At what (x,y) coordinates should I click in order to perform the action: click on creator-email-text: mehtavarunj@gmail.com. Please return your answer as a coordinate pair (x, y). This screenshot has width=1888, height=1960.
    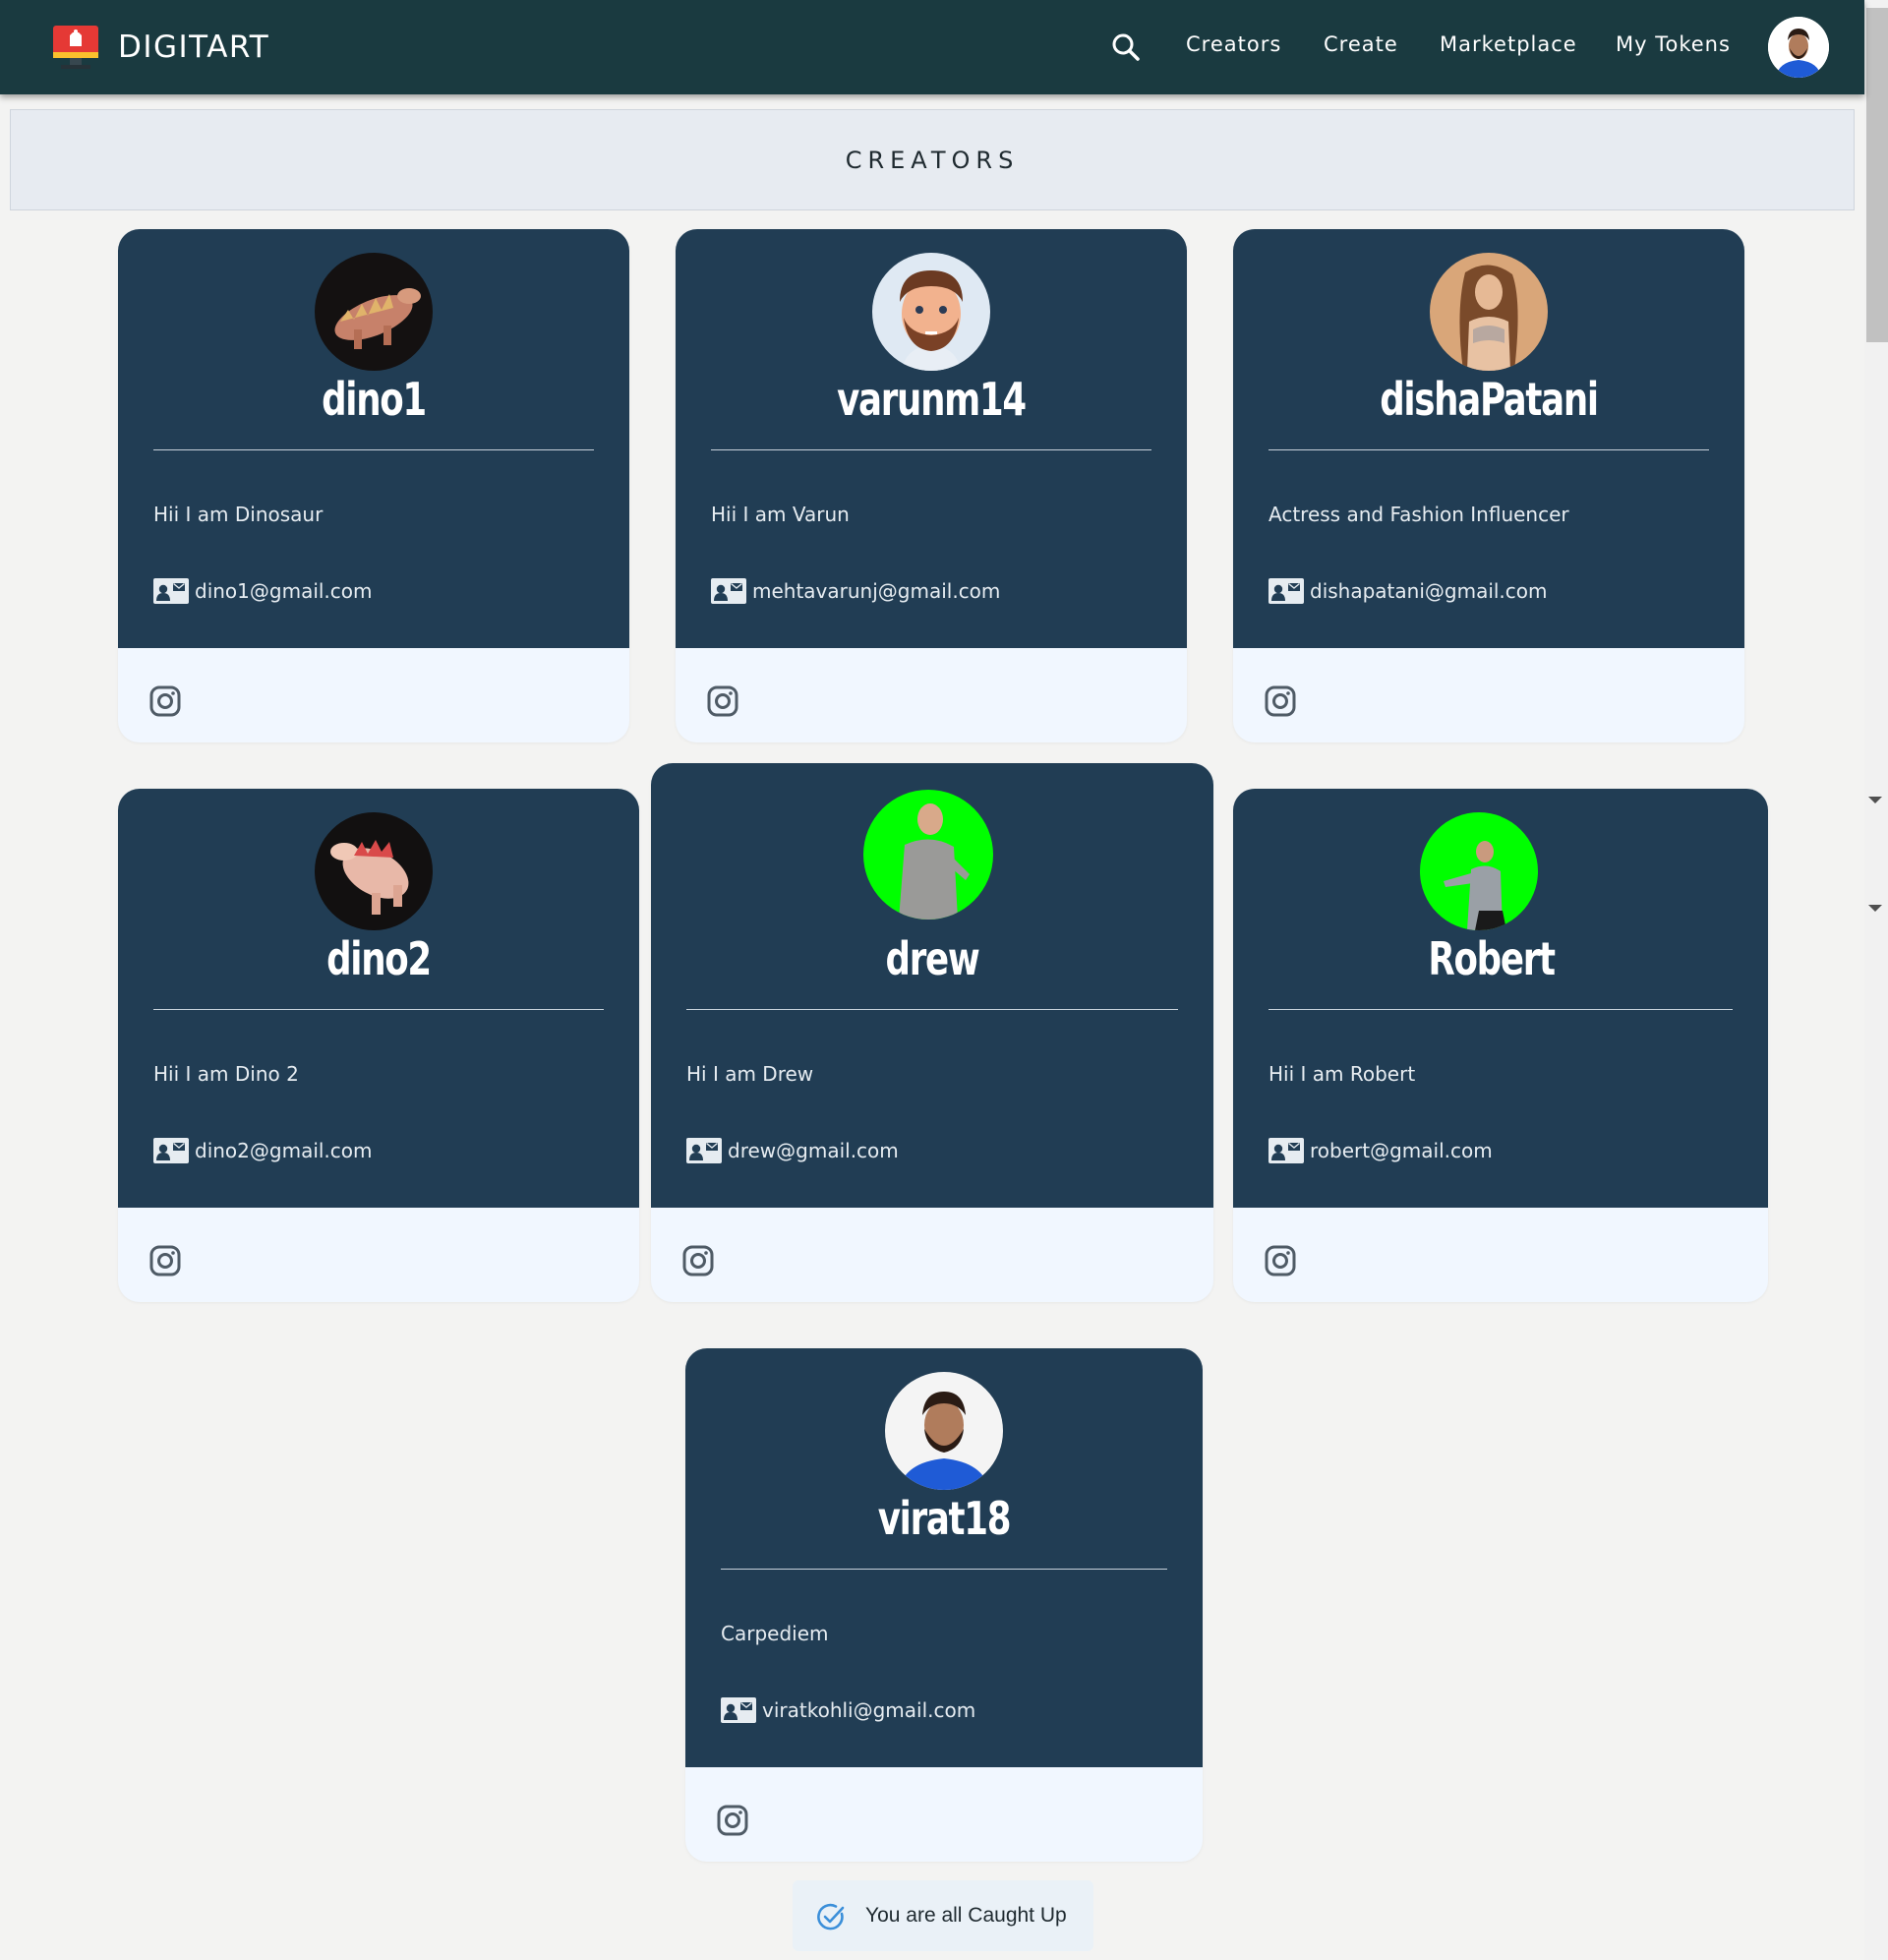
    Looking at the image, I should click on (876, 591).